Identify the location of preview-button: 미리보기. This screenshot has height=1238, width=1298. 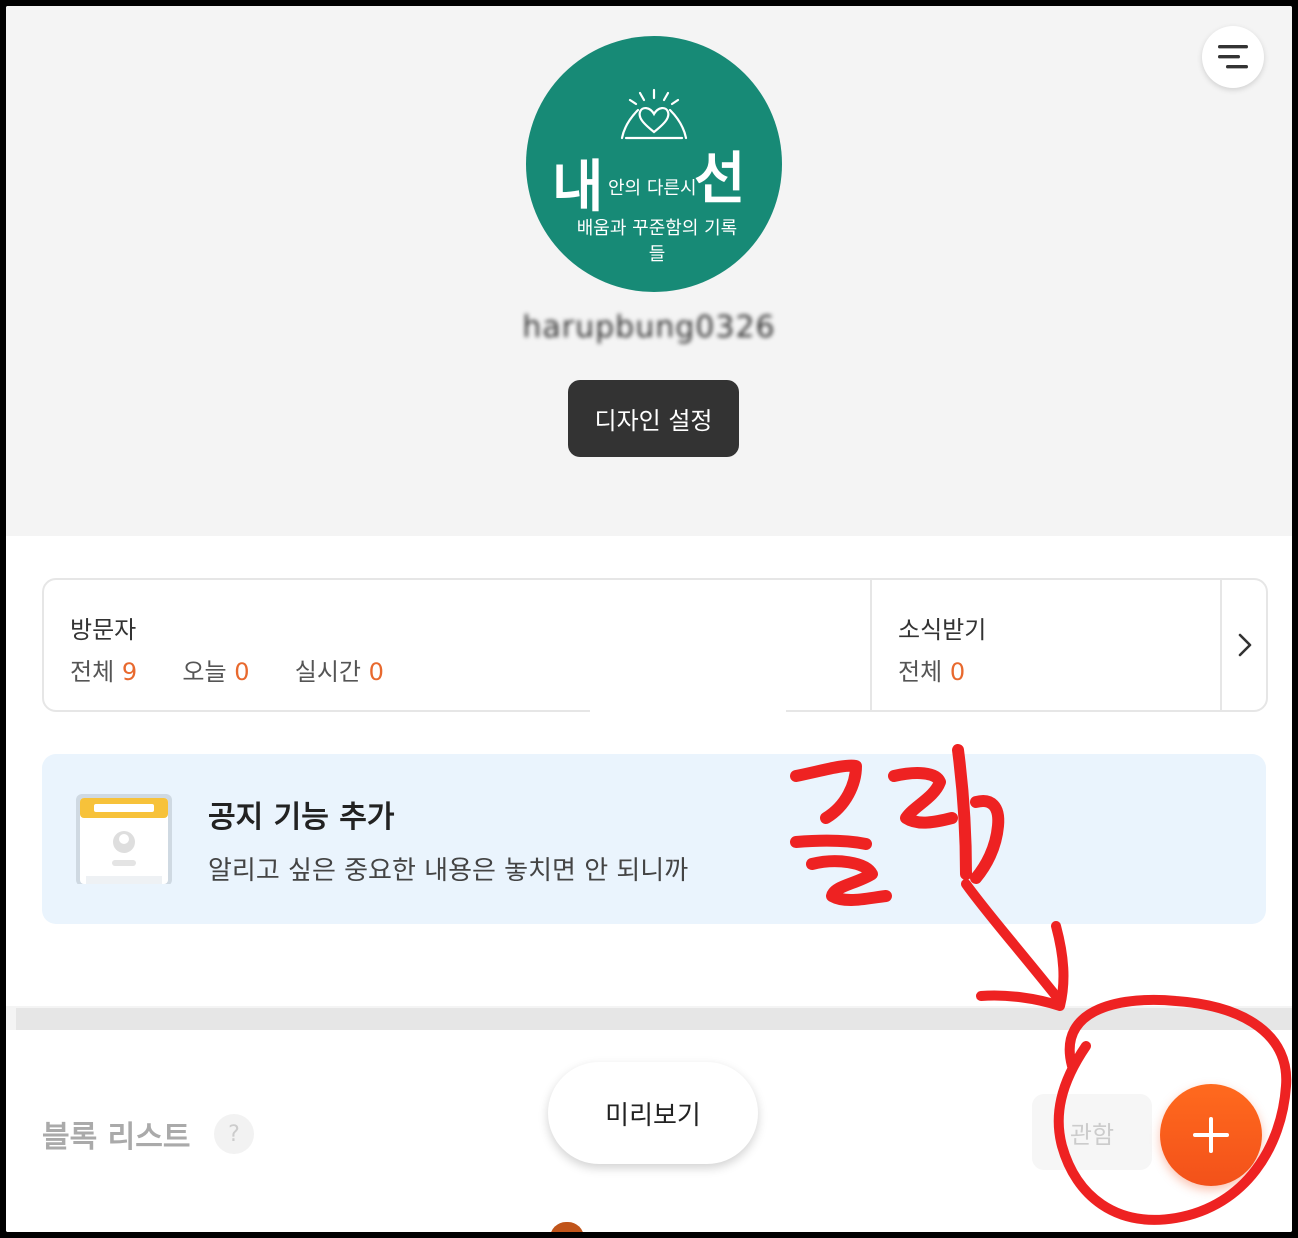
(653, 1113).